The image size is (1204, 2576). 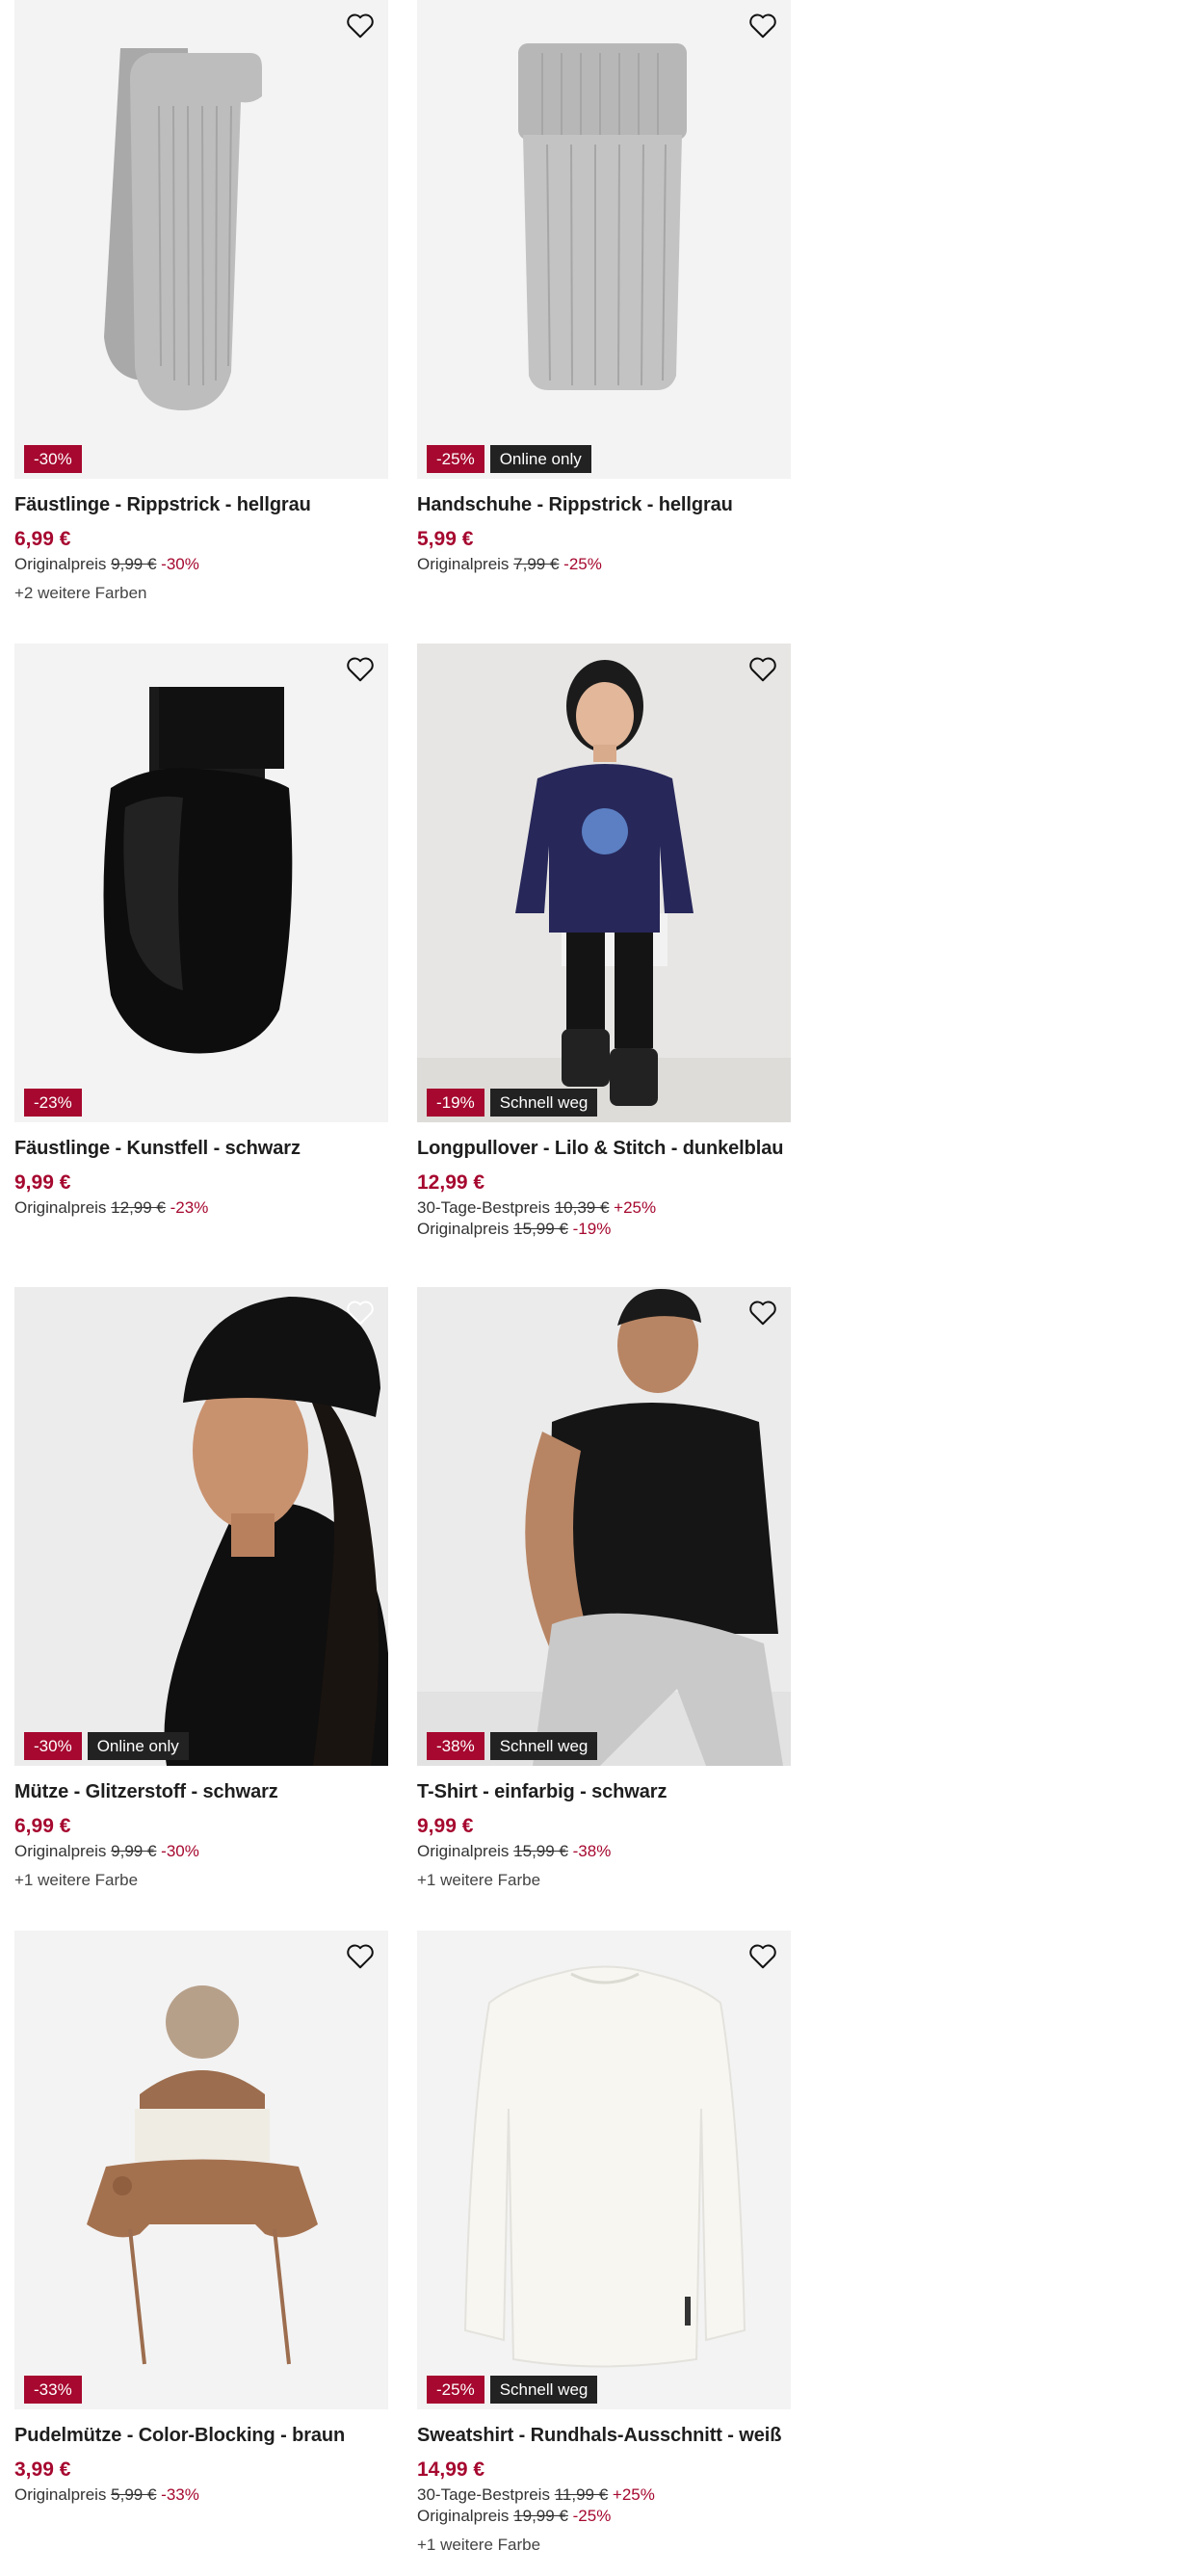 I want to click on product-image: -30%, so click(x=201, y=240).